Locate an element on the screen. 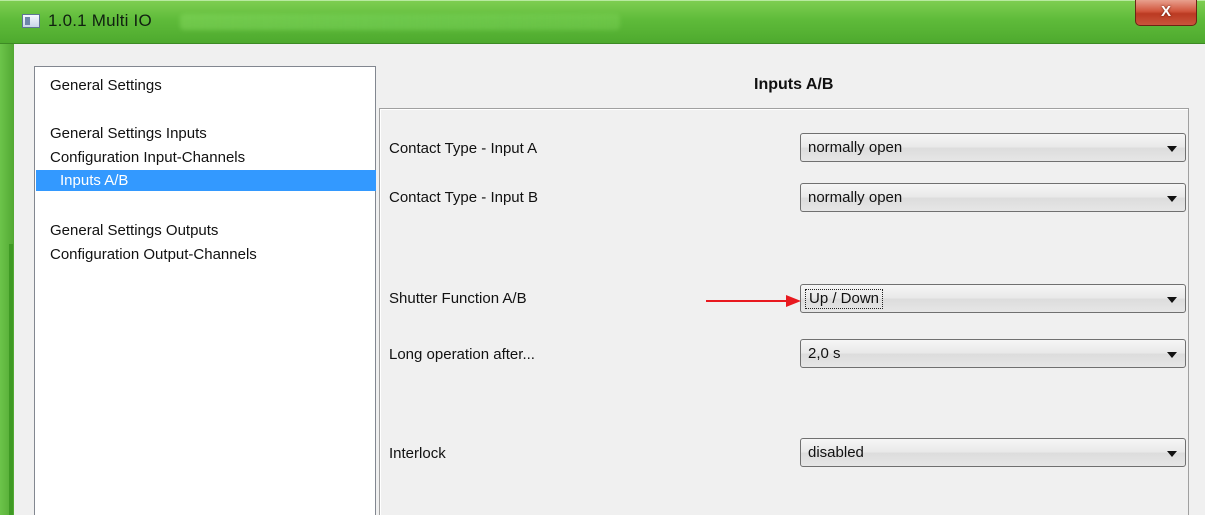 The height and width of the screenshot is (515, 1205). panel-title: Inputs A/B is located at coordinates (794, 84).